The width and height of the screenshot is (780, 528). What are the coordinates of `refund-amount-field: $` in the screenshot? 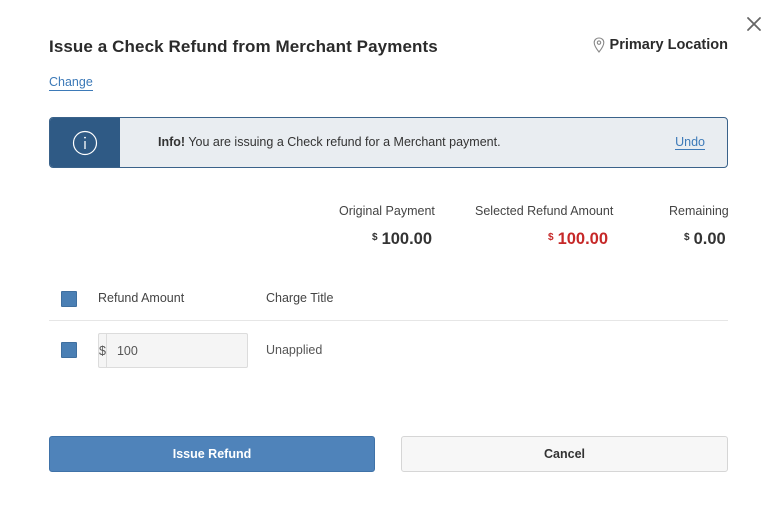 It's located at (188, 350).